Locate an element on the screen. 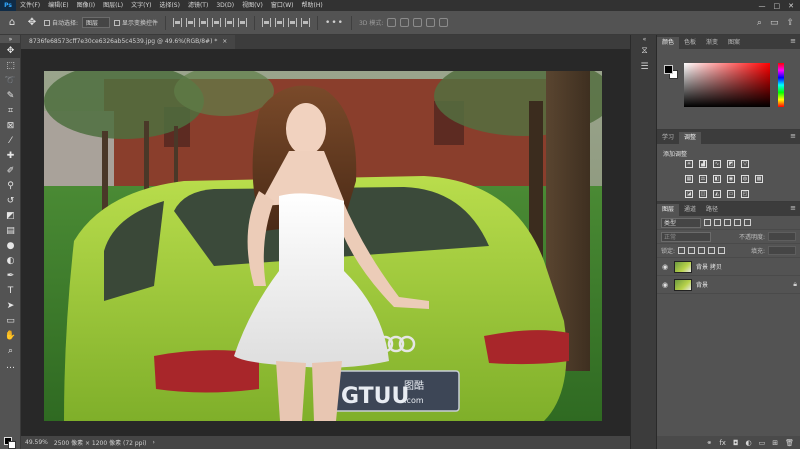 The width and height of the screenshot is (800, 449). show-transform-toggle: 显示变换控件 is located at coordinates (136, 22).